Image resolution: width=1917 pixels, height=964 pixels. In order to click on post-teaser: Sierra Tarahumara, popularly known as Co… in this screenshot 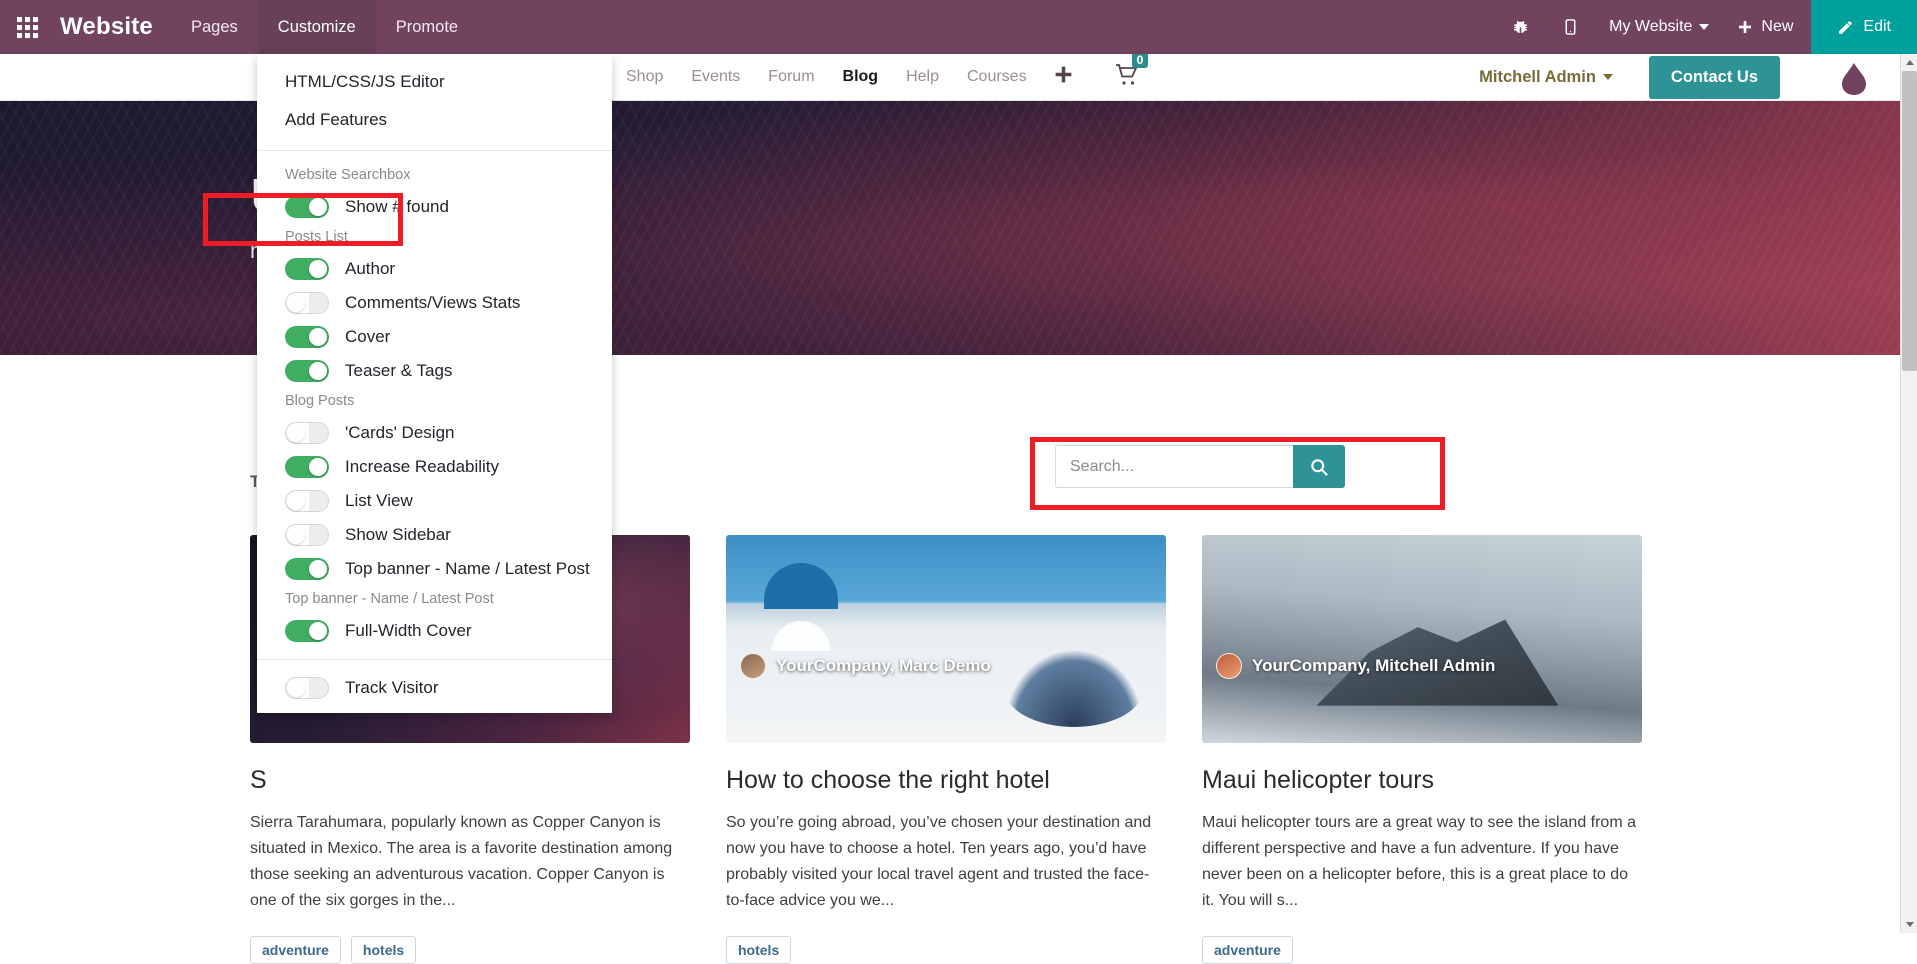, I will do `click(461, 861)`.